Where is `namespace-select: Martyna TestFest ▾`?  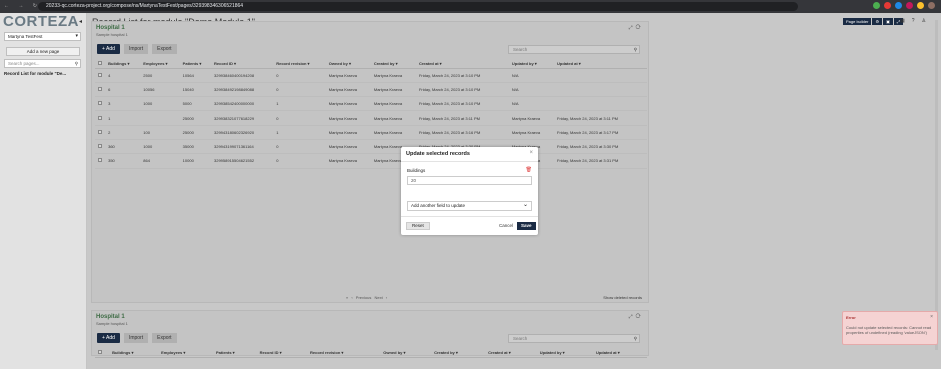
namespace-select: Martyna TestFest ▾ is located at coordinates (42, 36).